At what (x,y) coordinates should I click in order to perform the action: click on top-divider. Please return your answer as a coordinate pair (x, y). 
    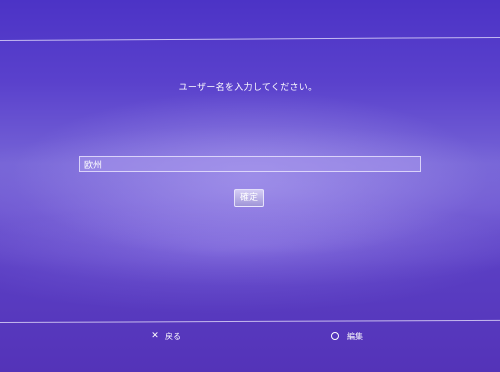
    Looking at the image, I should click on (250, 38).